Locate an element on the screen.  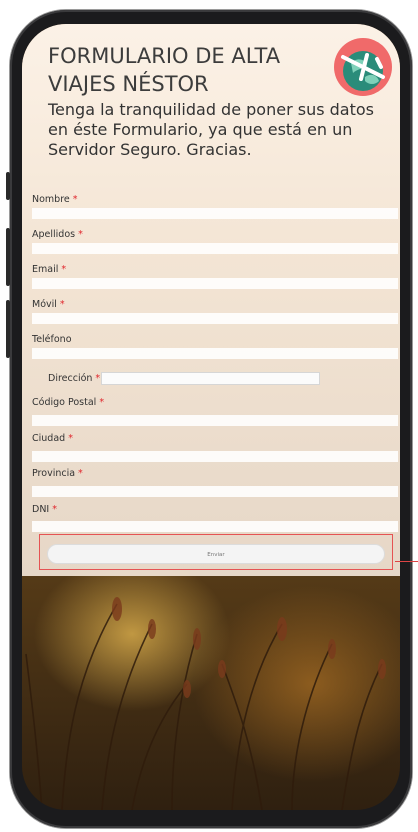
callout-line is located at coordinates (406, 561).